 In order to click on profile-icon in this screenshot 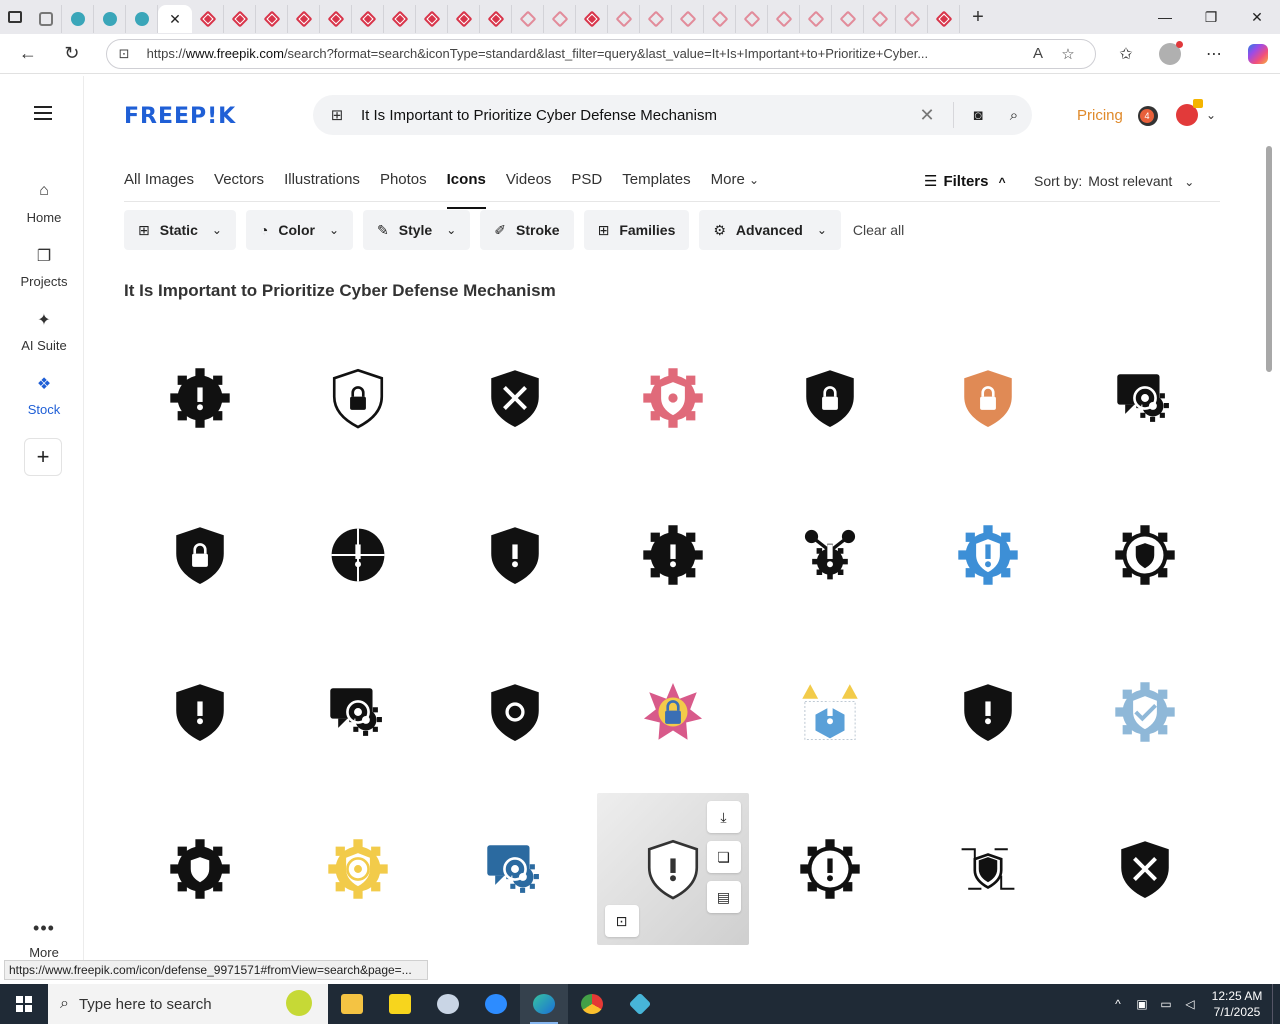, I will do `click(1170, 54)`.